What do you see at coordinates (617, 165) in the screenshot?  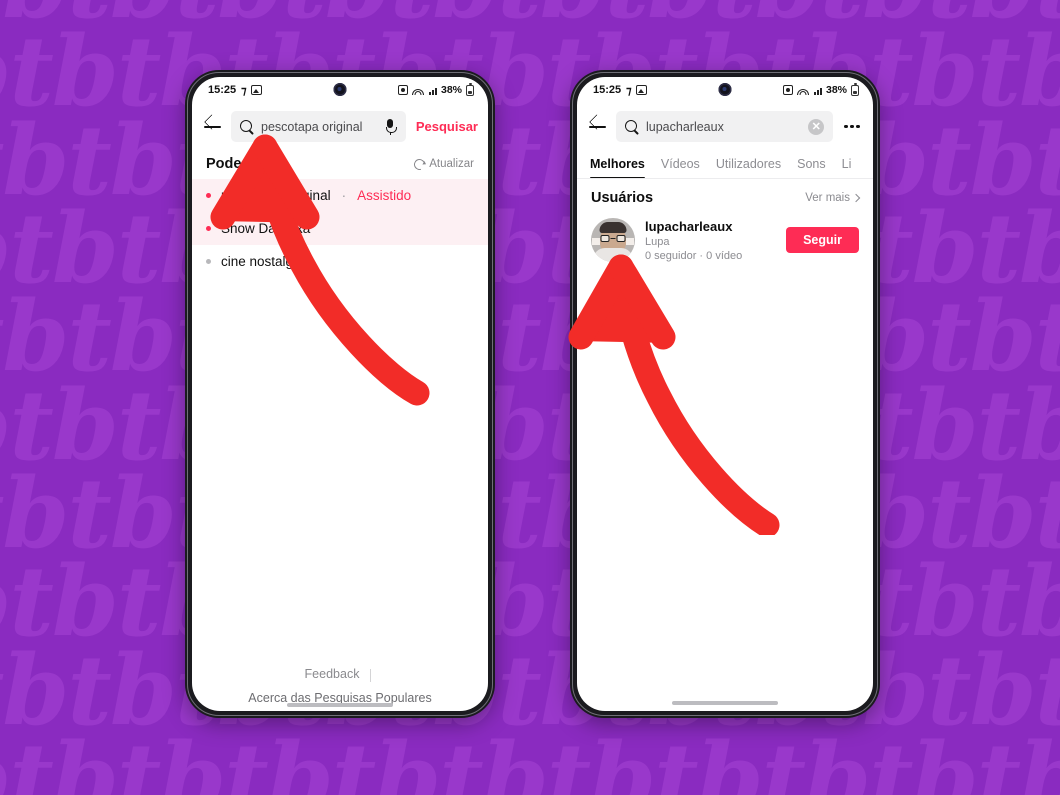 I see `tab-melhores: Melhores` at bounding box center [617, 165].